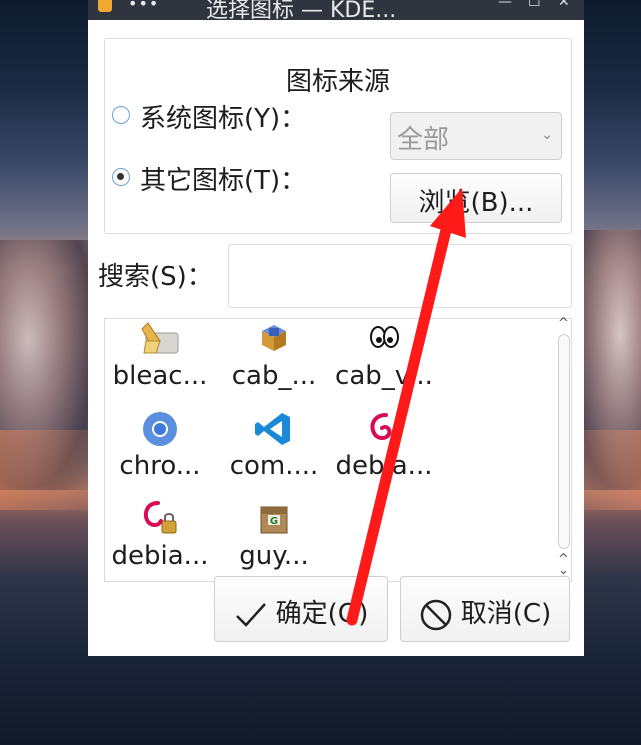 Image resolution: width=641 pixels, height=745 pixels. Describe the element at coordinates (336, 11) in the screenshot. I see `window-titlebar: ••• 选择图标 — KDE... — ☐ ✕` at that location.